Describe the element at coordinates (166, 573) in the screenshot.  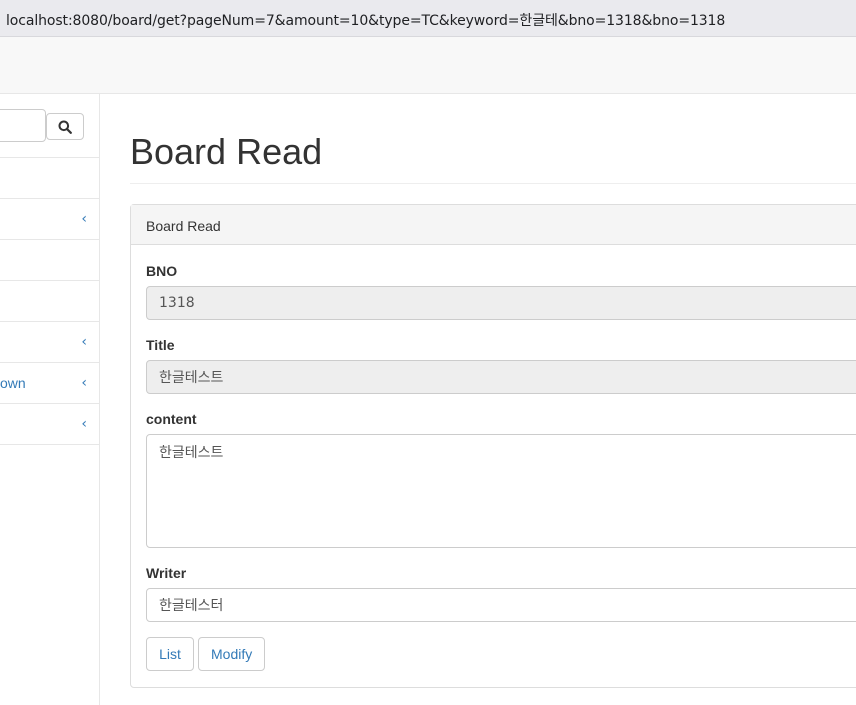
I see `writer-label: Writer` at that location.